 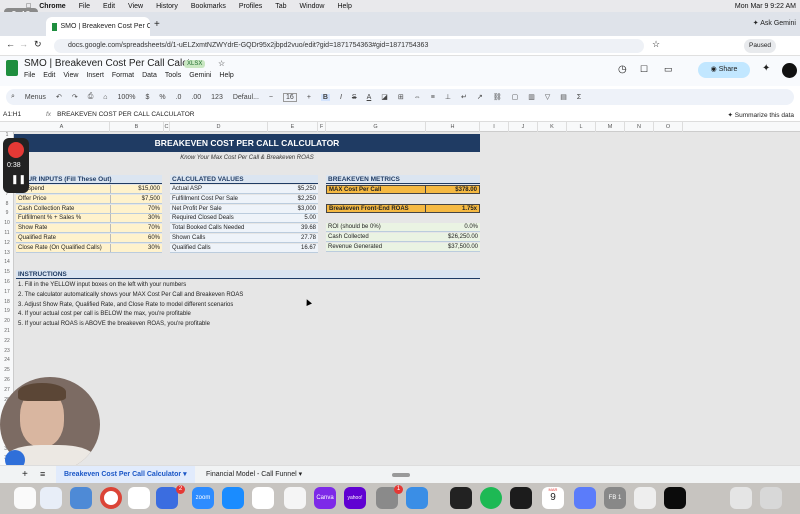 What do you see at coordinates (774, 23) in the screenshot?
I see `ask-gemini-button: ✦ Ask Gemini` at bounding box center [774, 23].